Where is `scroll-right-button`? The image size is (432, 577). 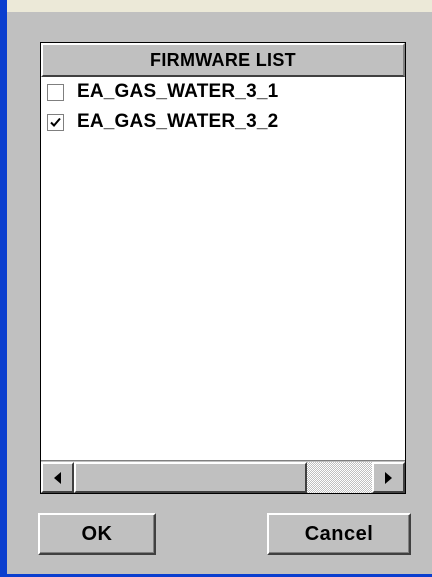 scroll-right-button is located at coordinates (388, 477).